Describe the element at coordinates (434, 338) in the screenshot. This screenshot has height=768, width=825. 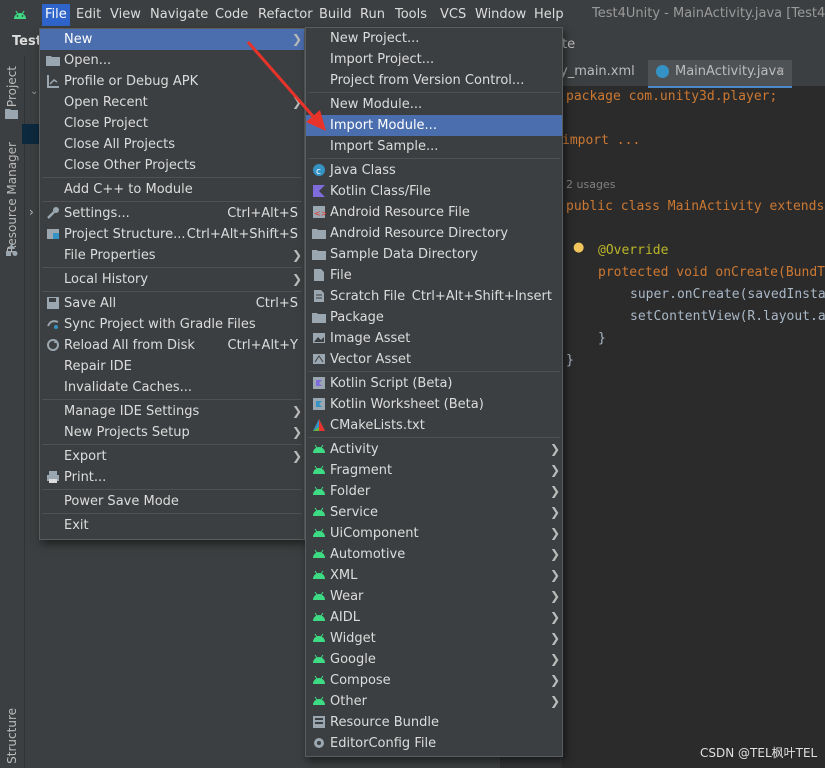
I see `new-menu-item-image-asset: Image Asset` at that location.